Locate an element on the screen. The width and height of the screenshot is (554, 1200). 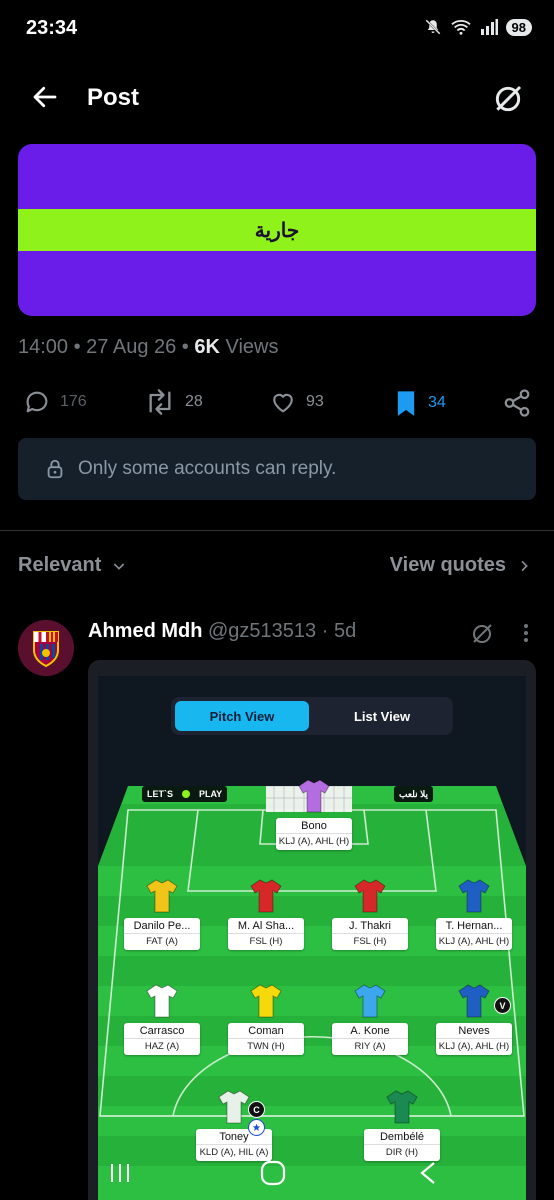
vice-captain-badge: V is located at coordinates (502, 1005).